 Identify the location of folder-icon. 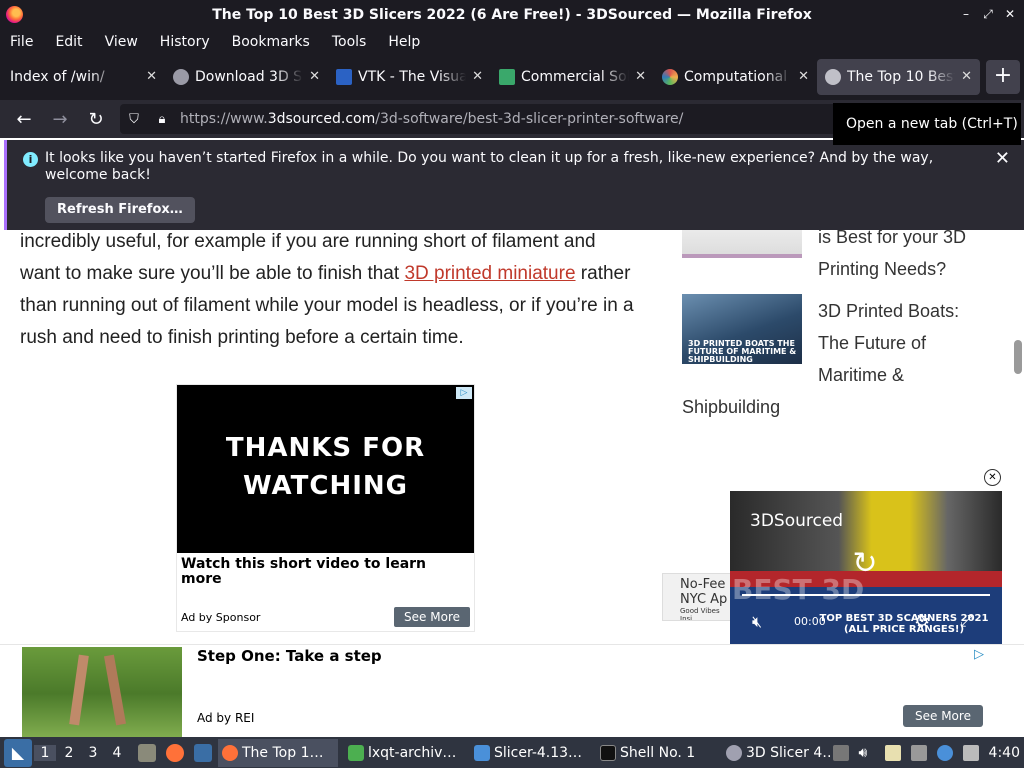
(482, 752).